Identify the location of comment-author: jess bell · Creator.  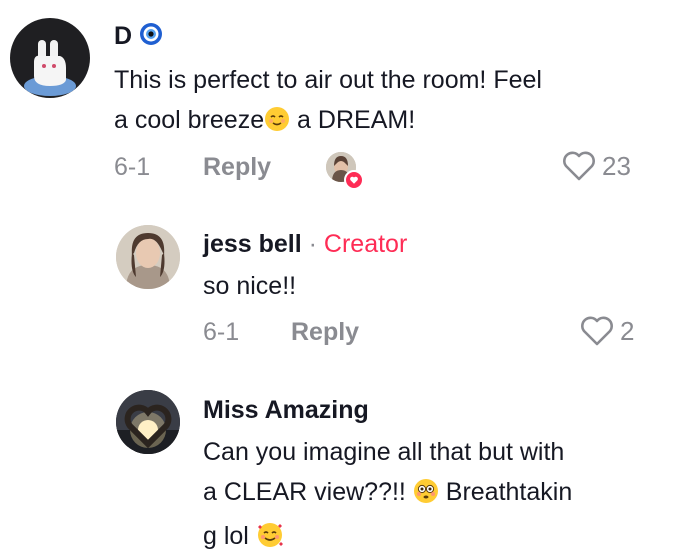
(305, 244).